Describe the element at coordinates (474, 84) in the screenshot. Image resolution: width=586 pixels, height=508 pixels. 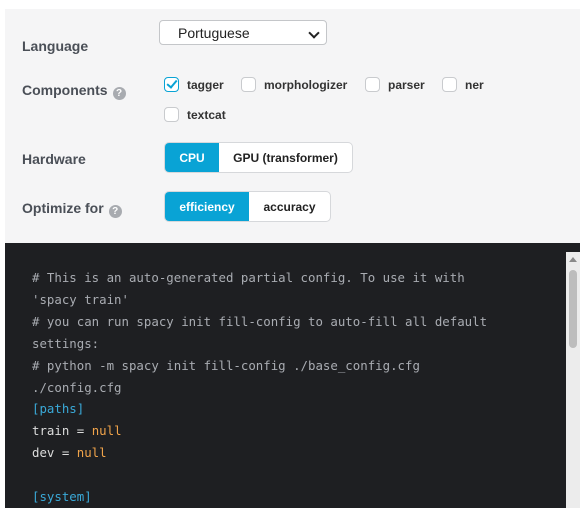
I see `checkbox-label: ner` at that location.